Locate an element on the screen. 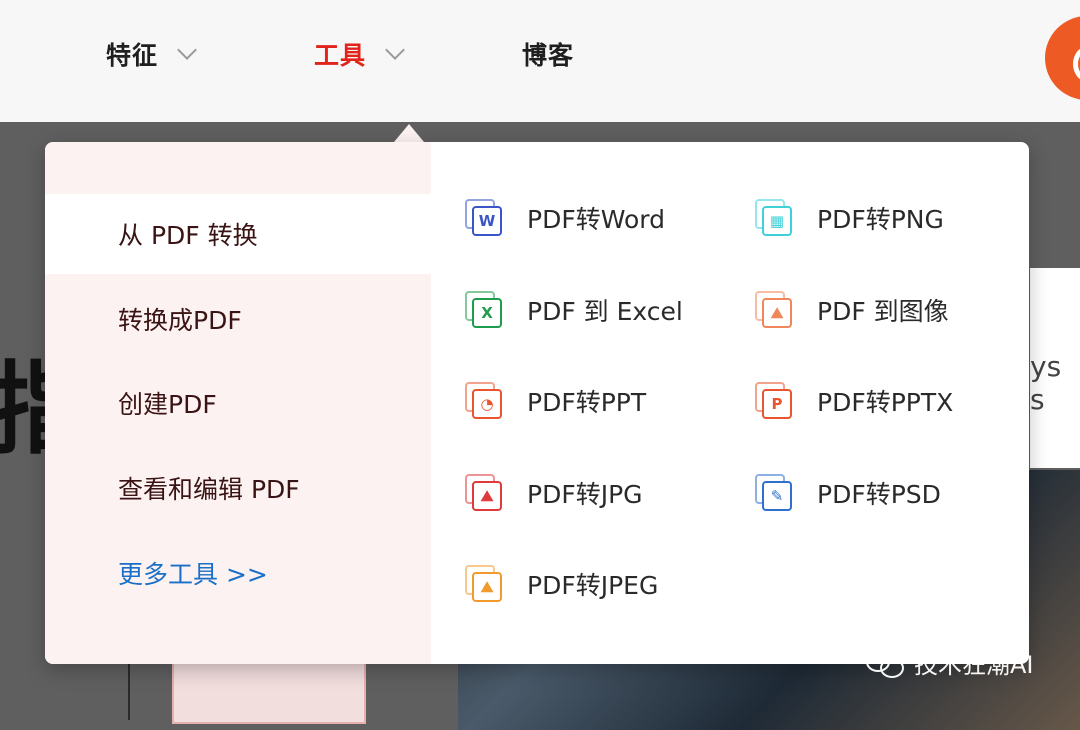 The image size is (1080, 730). more-tools-label: 更多工具 >> is located at coordinates (193, 574).